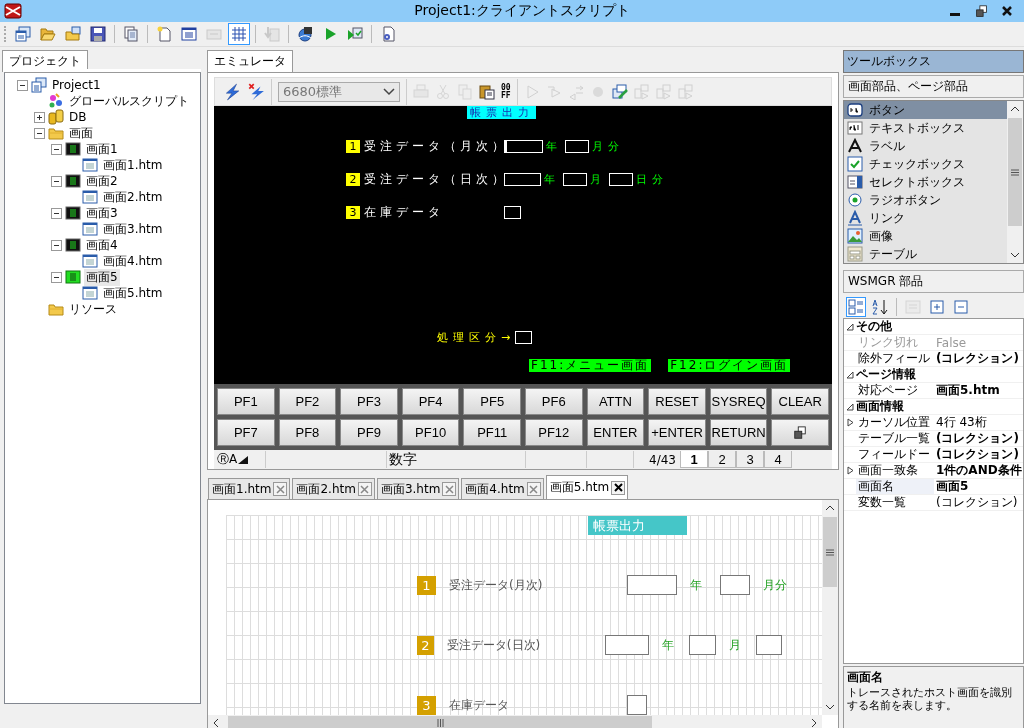 Image resolution: width=1024 pixels, height=728 pixels. What do you see at coordinates (978, 423) in the screenshot?
I see `property-value: 4行 43桁` at bounding box center [978, 423].